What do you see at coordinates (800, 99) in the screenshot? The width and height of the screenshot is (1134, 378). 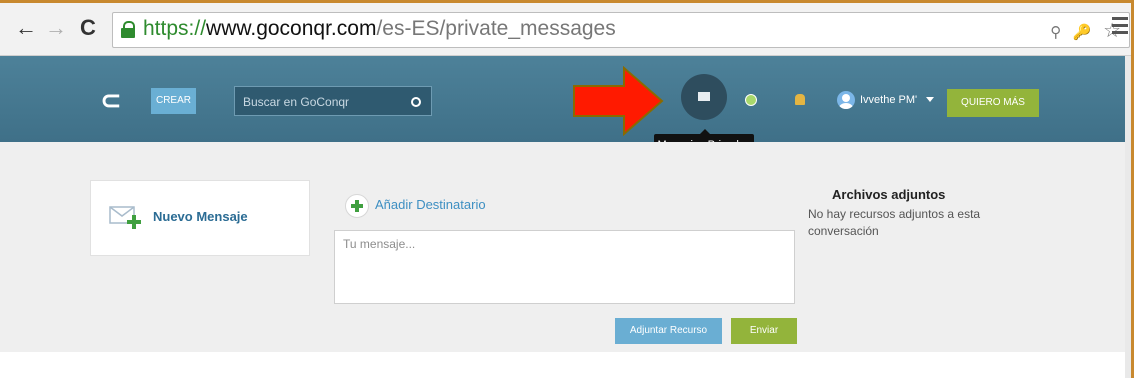 I see `bell-icon` at bounding box center [800, 99].